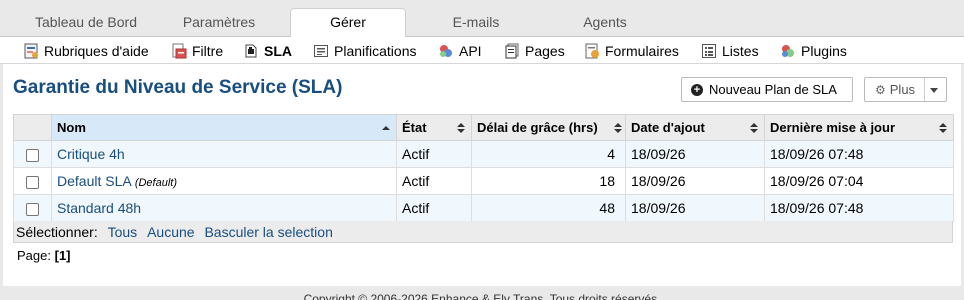  Describe the element at coordinates (548, 154) in the screenshot. I see `grace-period-cell: 4` at that location.